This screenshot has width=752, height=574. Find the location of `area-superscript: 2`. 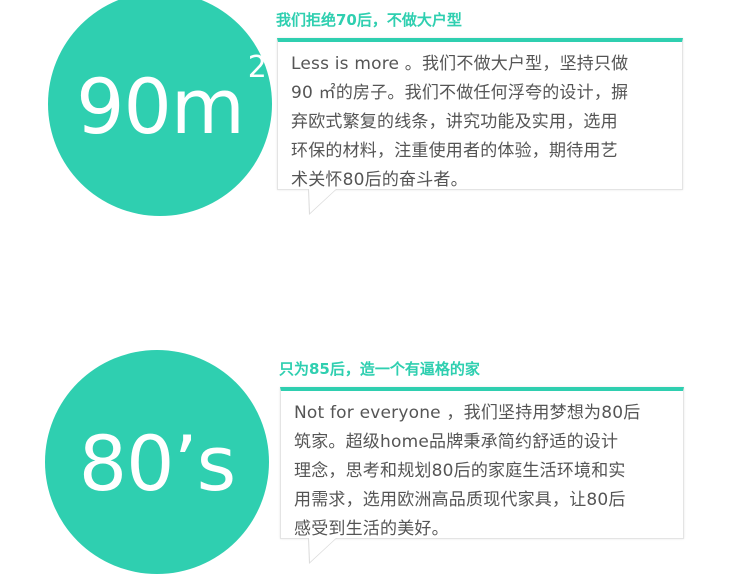

area-superscript: 2 is located at coordinates (257, 67).